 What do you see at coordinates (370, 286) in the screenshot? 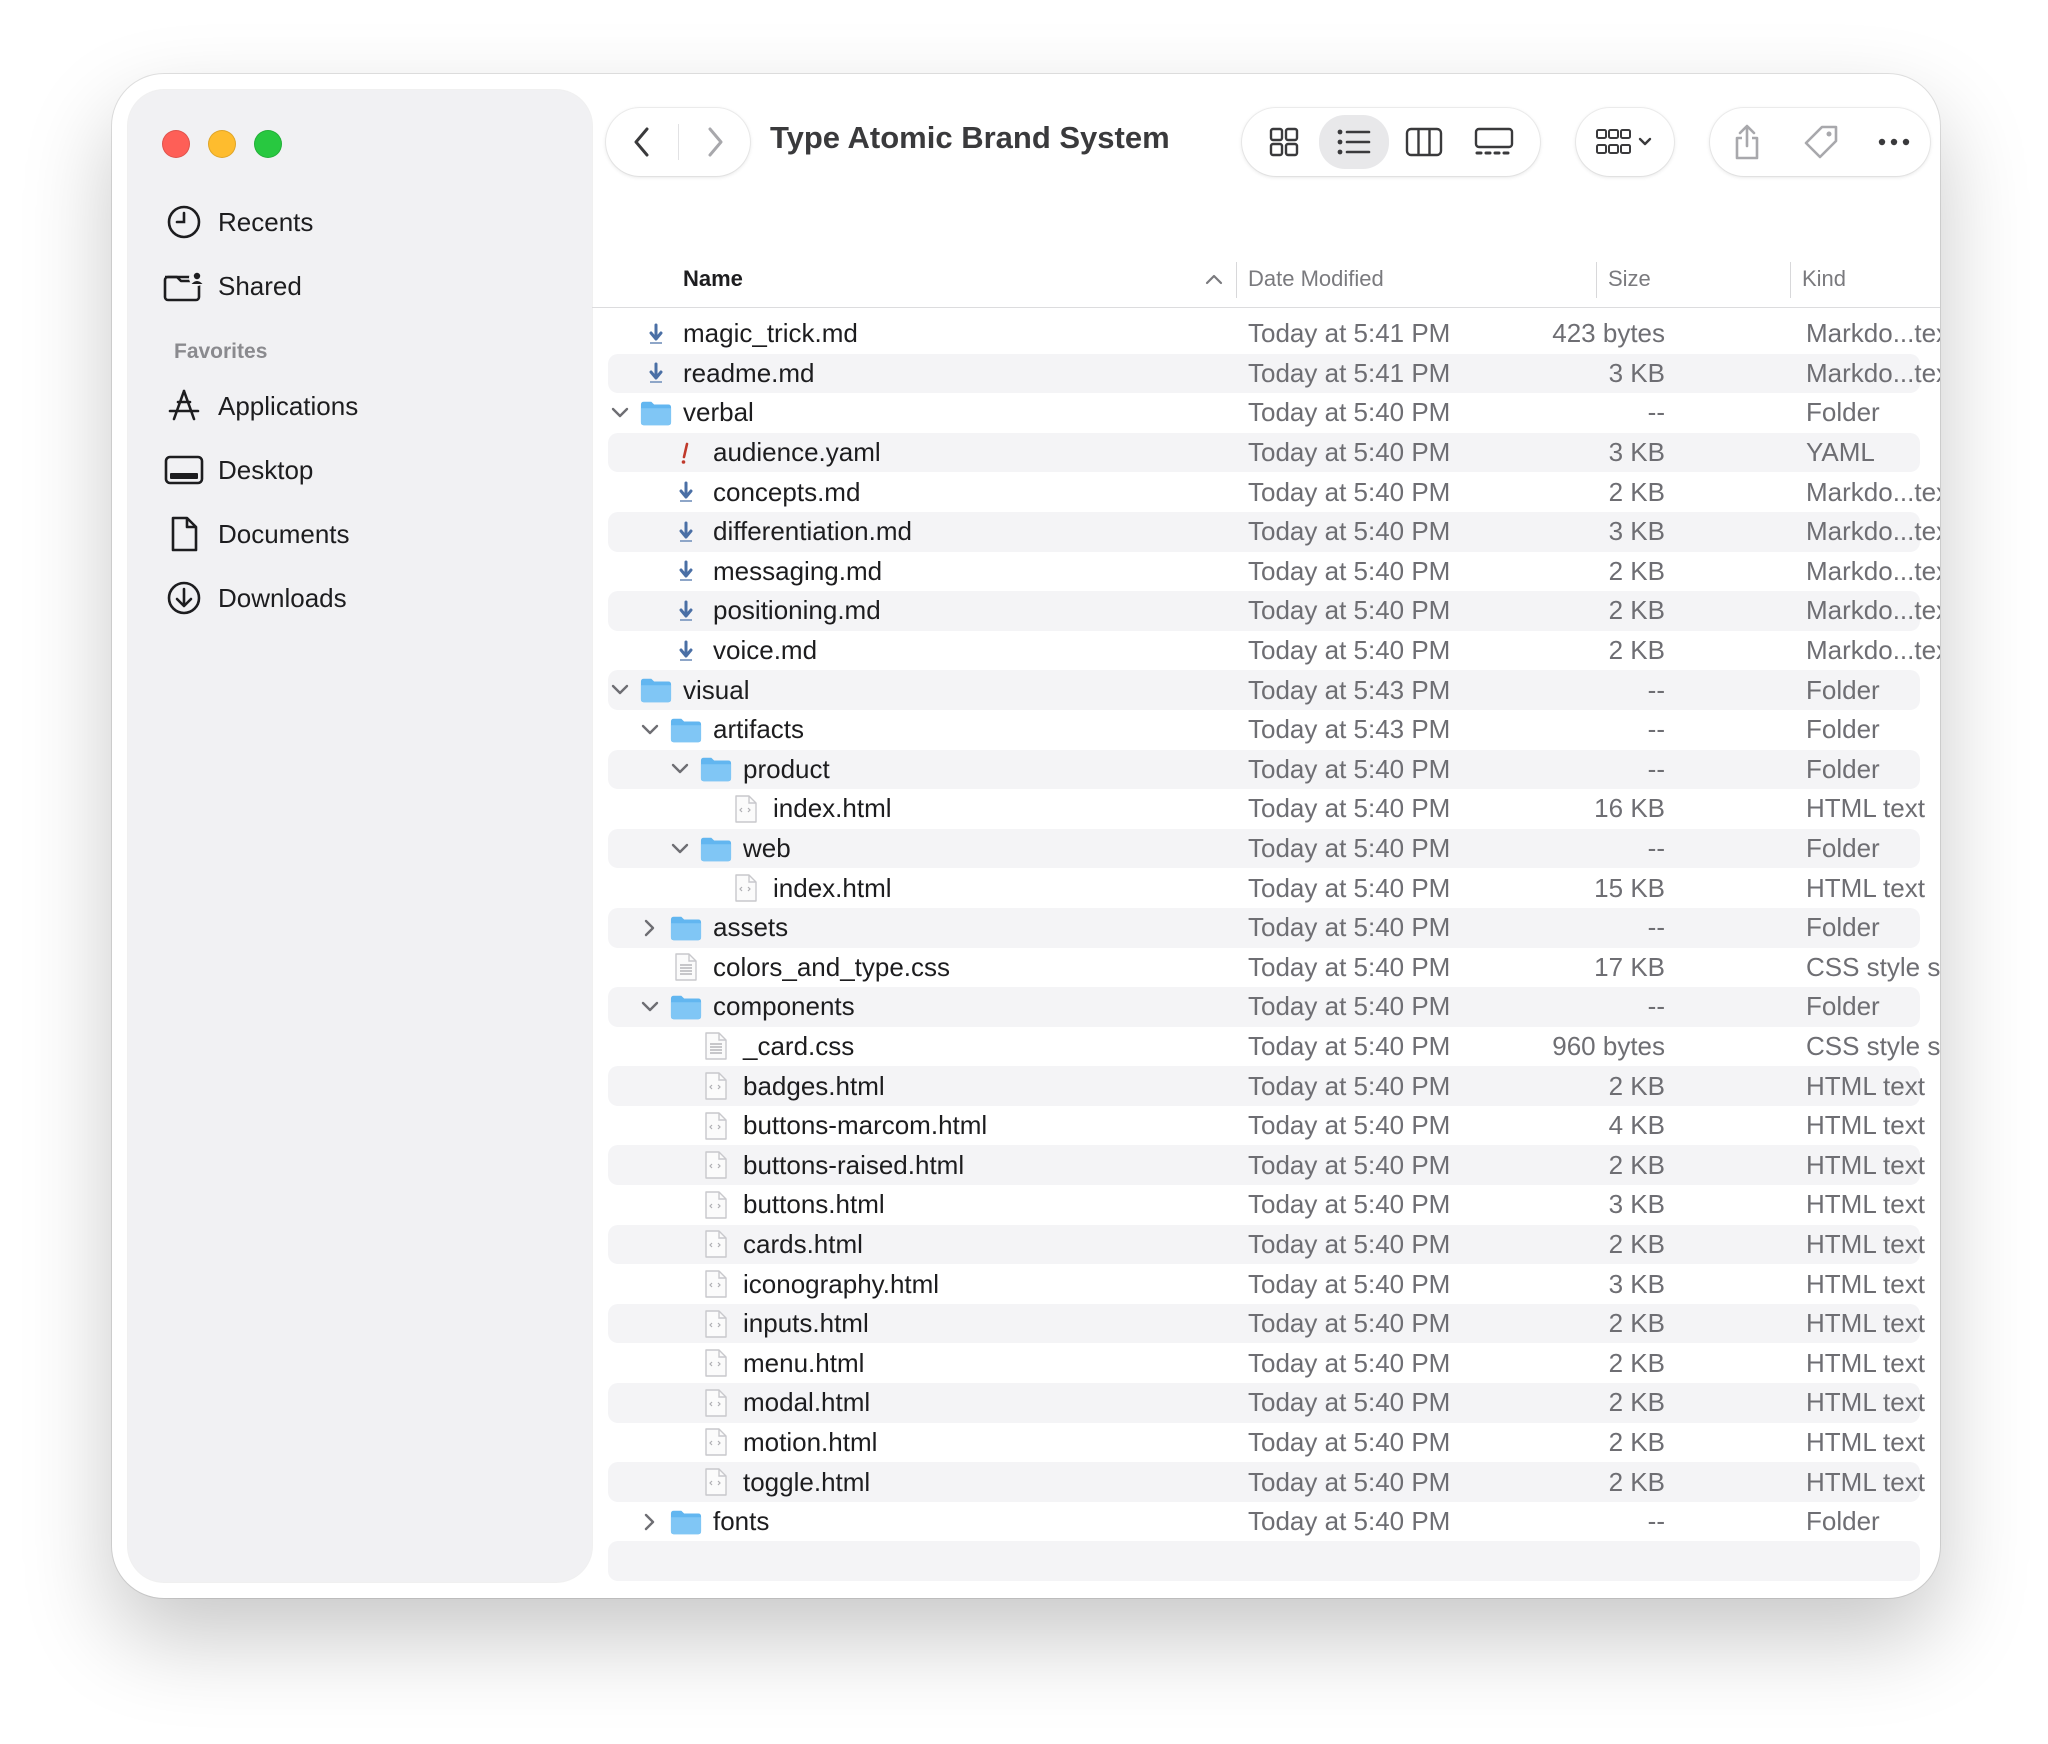
I see `sidebar-item-shared: Shared` at bounding box center [370, 286].